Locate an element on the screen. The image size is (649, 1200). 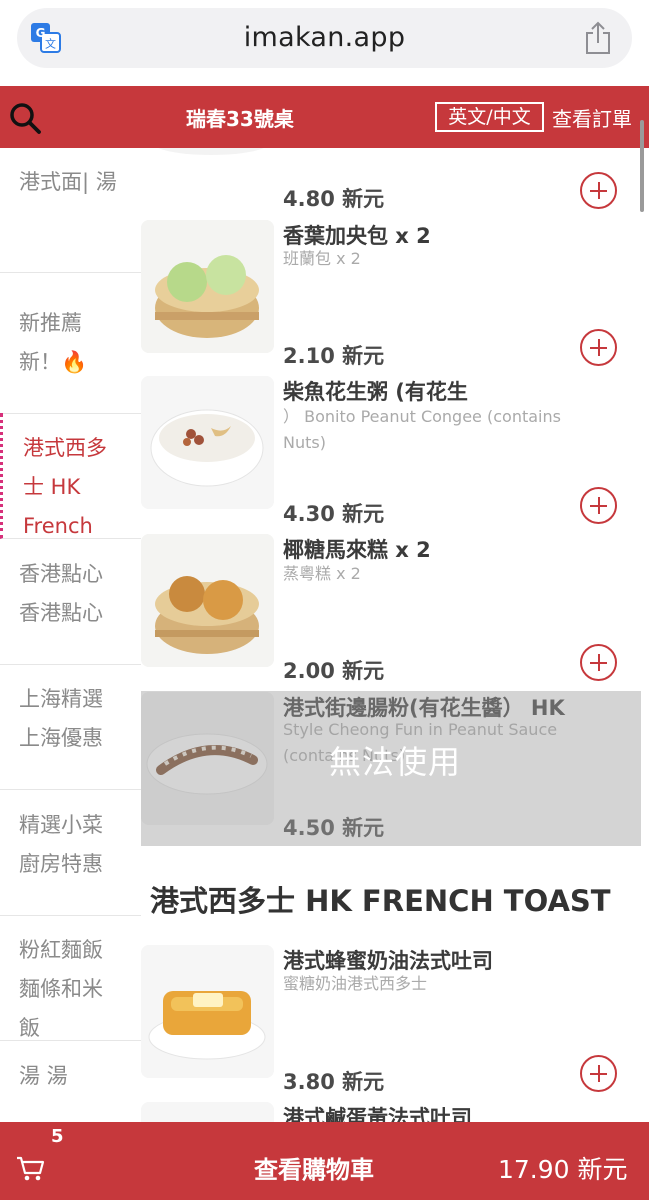
sidebar-item-noodles-rice: 粉紅麵飯 麵條和米 飯 is located at coordinates (70, 978).